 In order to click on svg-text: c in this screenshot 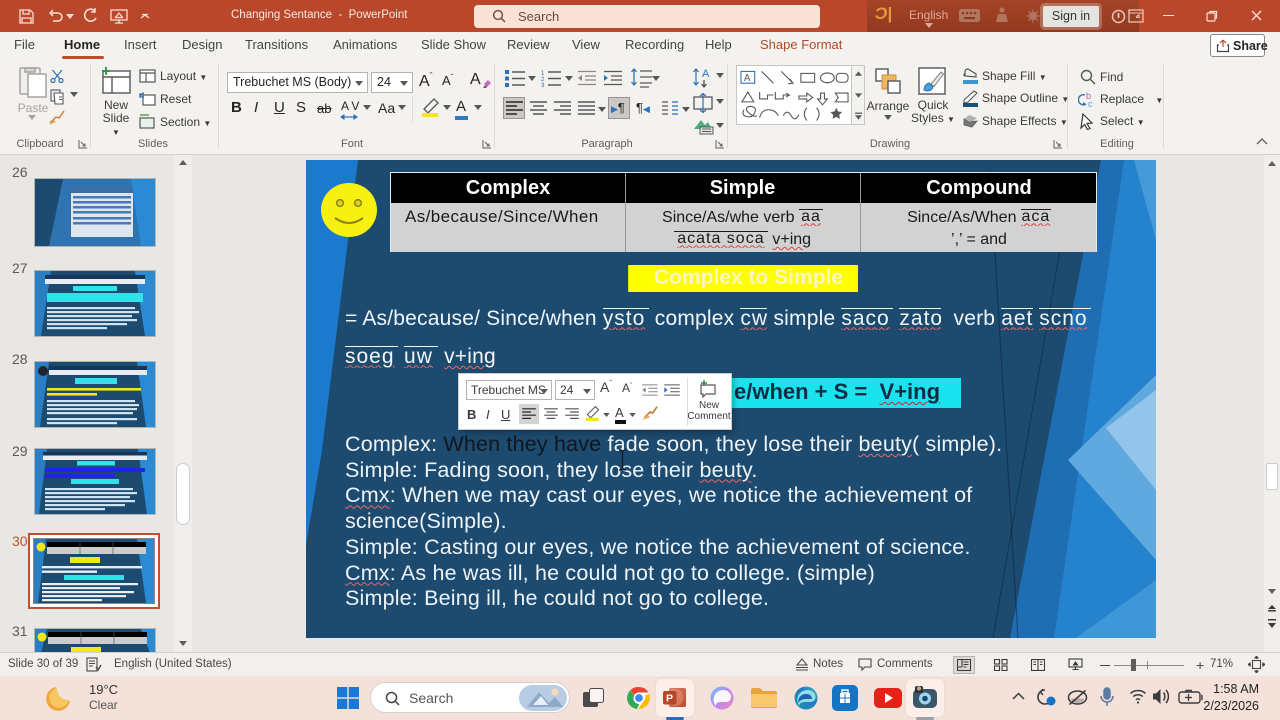, I will do `click(1090, 104)`.